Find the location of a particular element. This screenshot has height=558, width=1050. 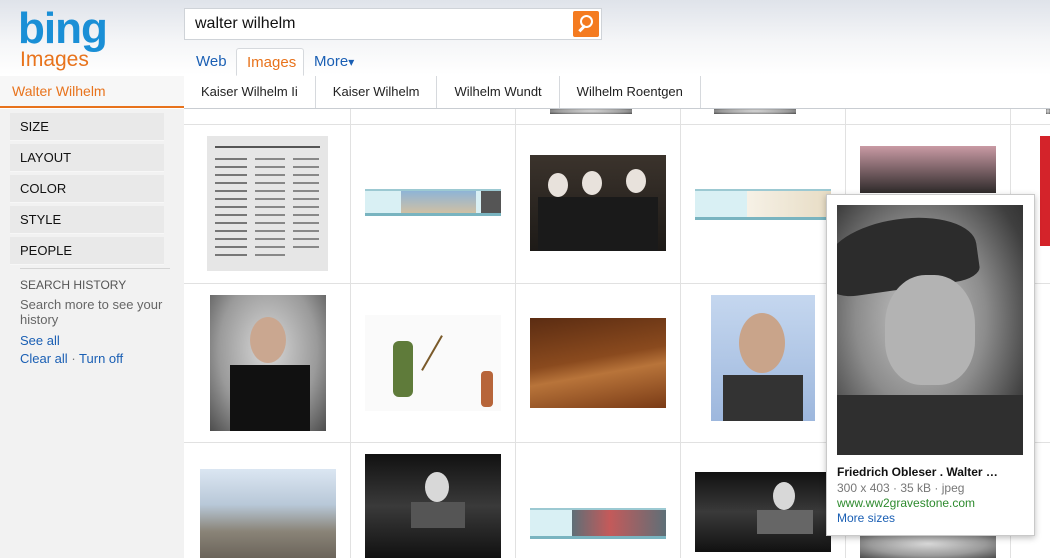

related-search-item: Wilhelm Roentgen is located at coordinates (630, 92).